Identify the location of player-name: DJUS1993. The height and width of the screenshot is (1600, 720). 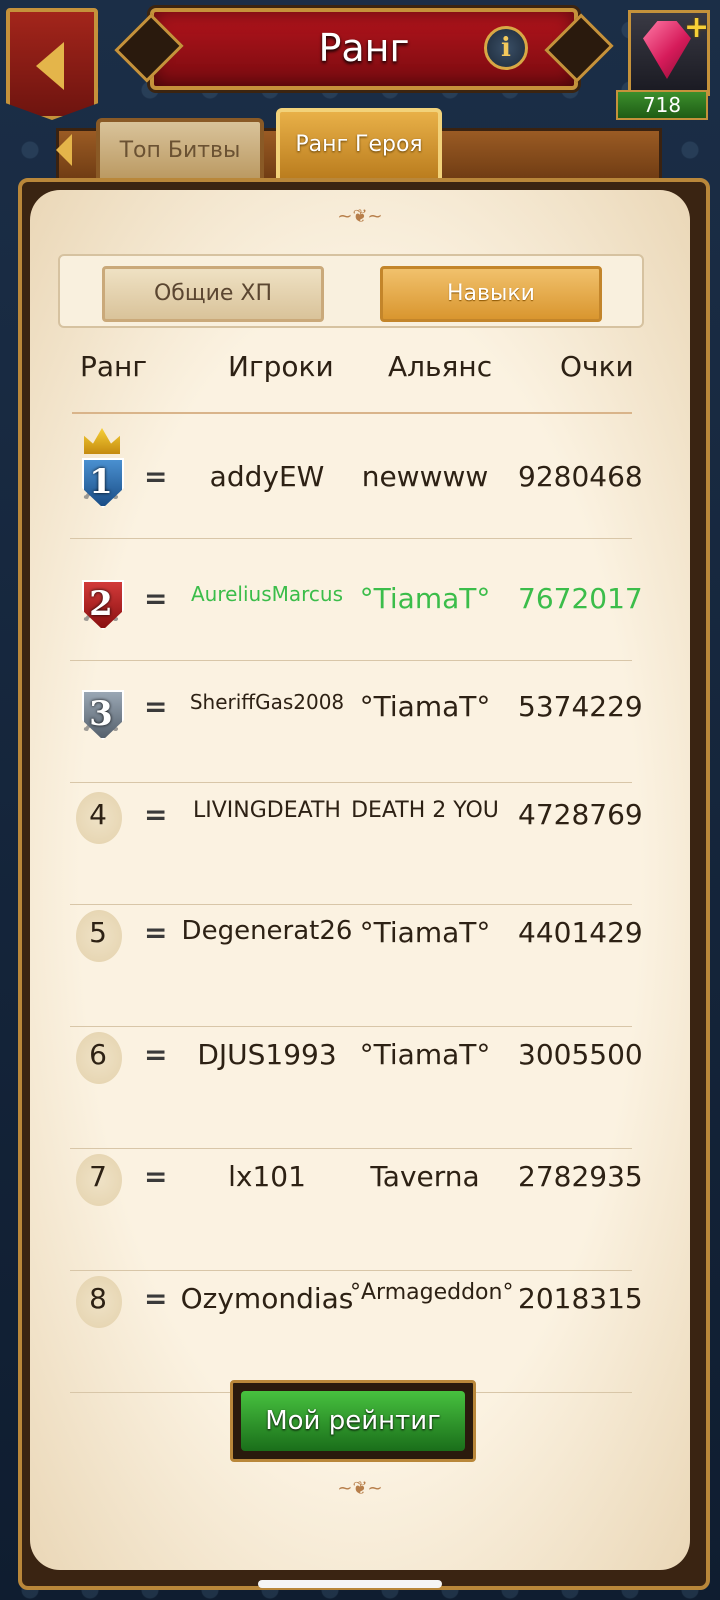
(267, 1054).